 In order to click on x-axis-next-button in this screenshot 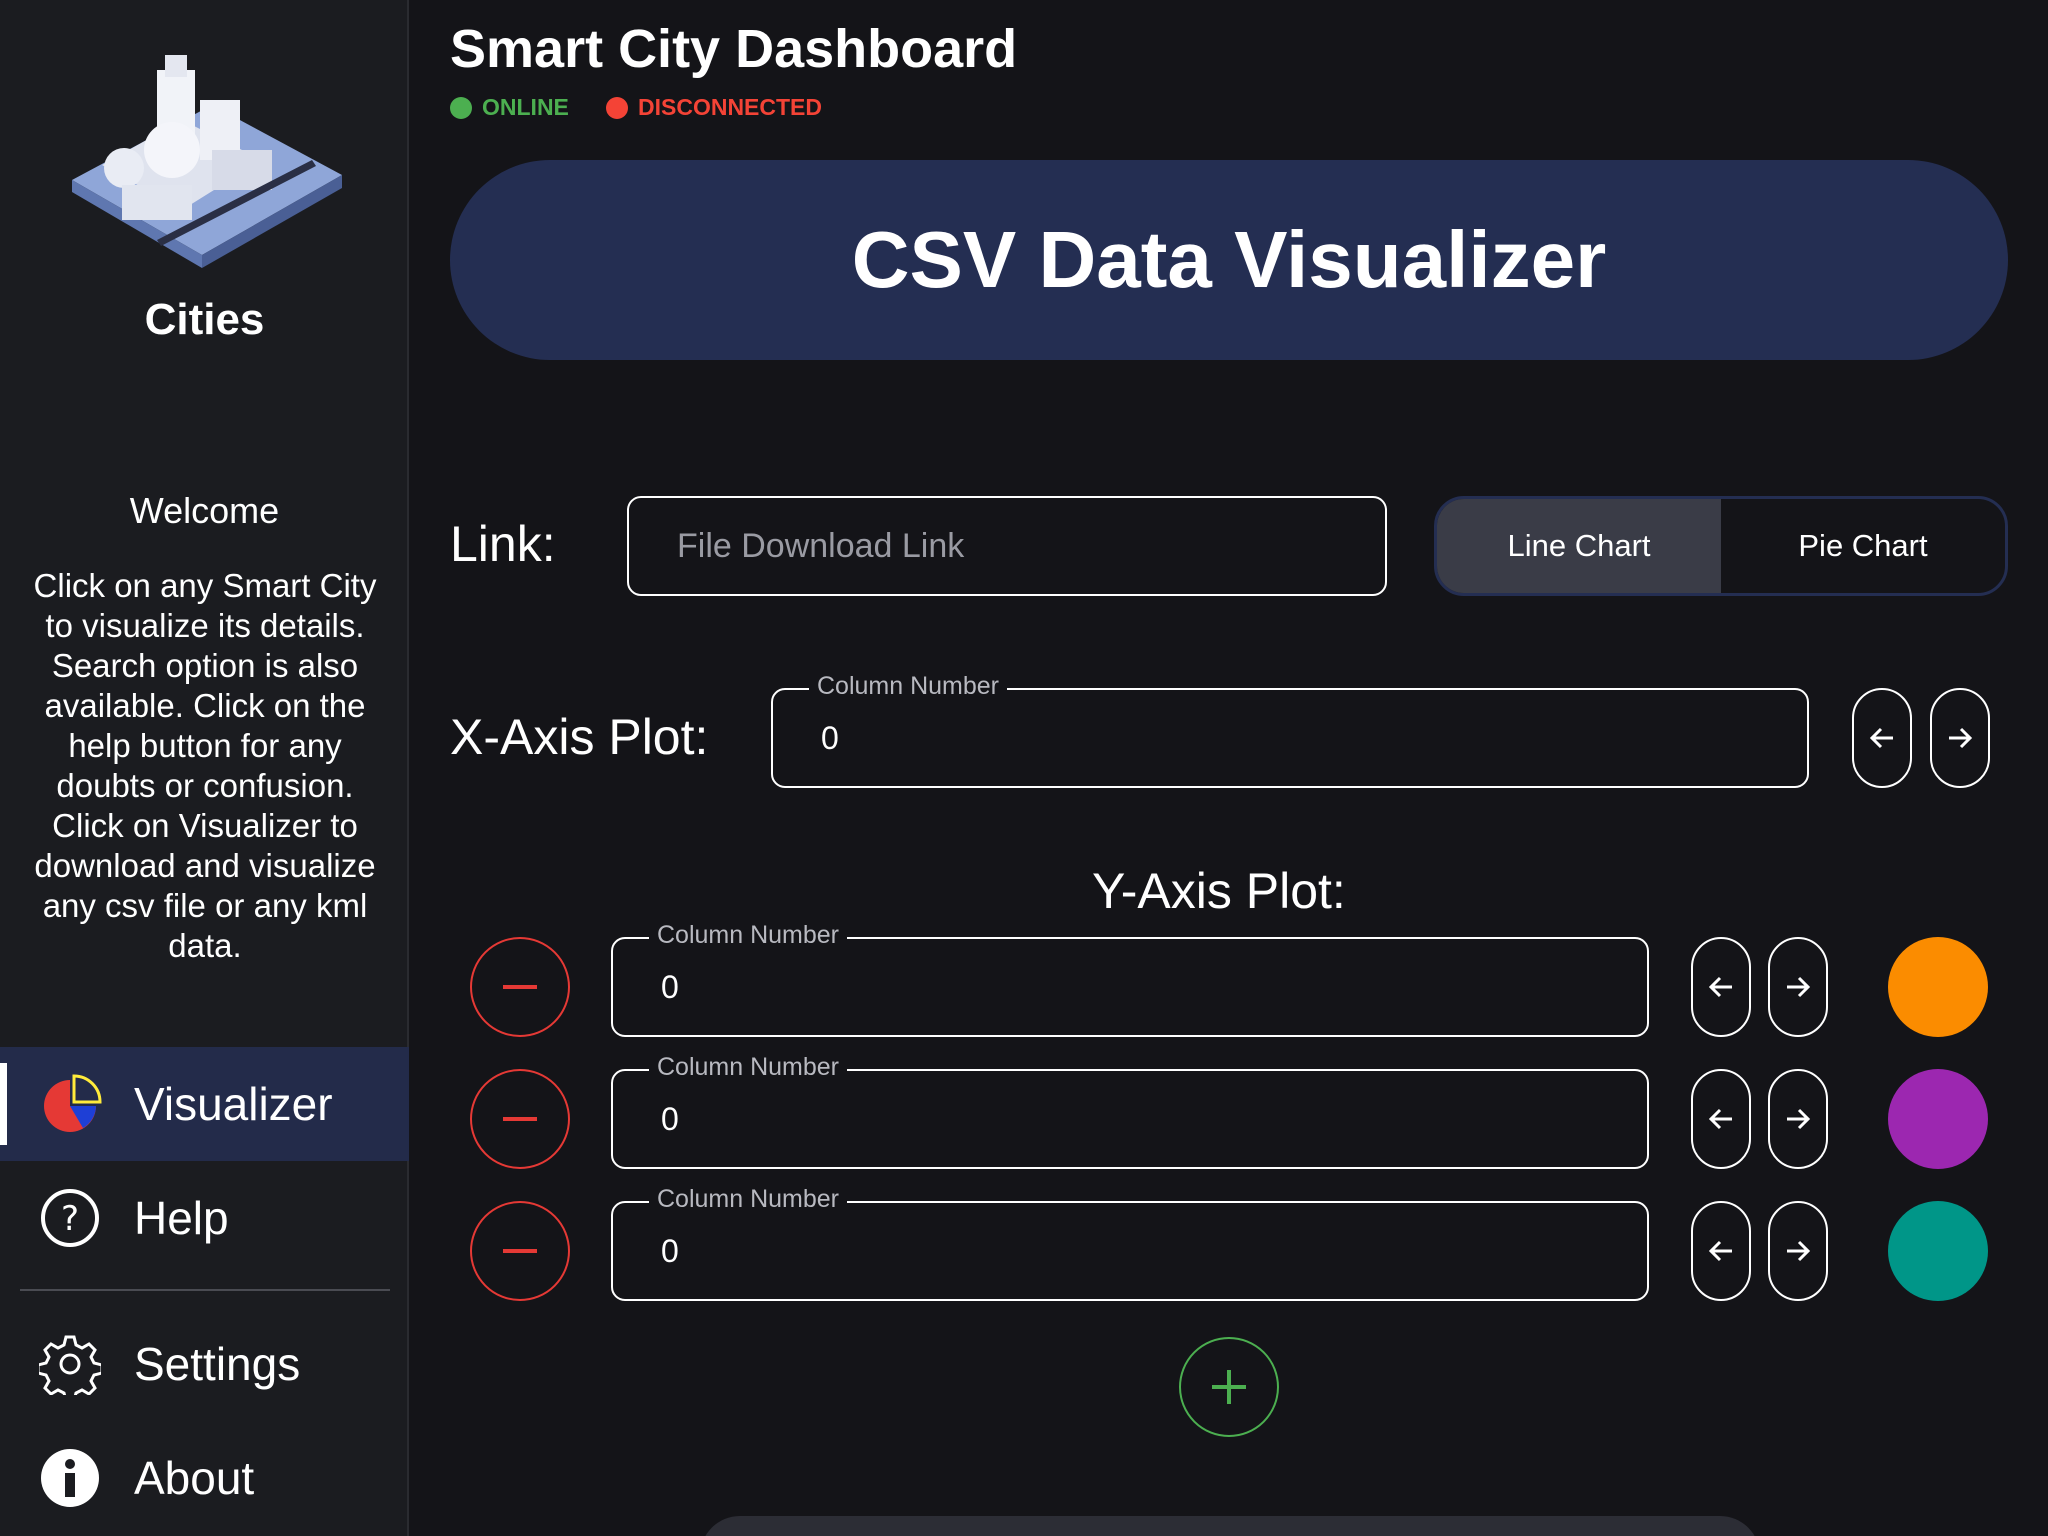, I will do `click(1960, 738)`.